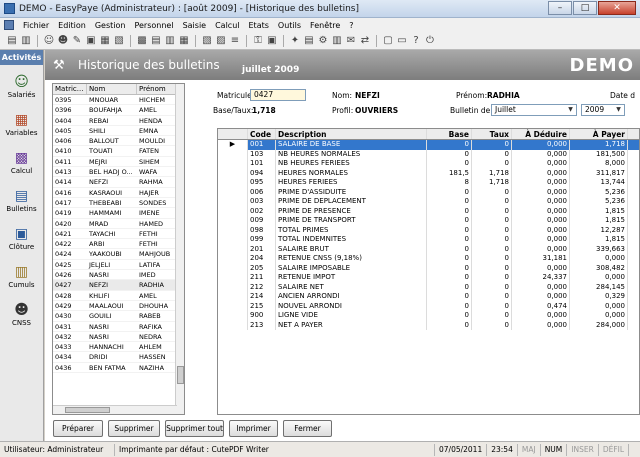 This screenshot has width=640, height=457. I want to click on document-tool-icon: ▤, so click(156, 41).